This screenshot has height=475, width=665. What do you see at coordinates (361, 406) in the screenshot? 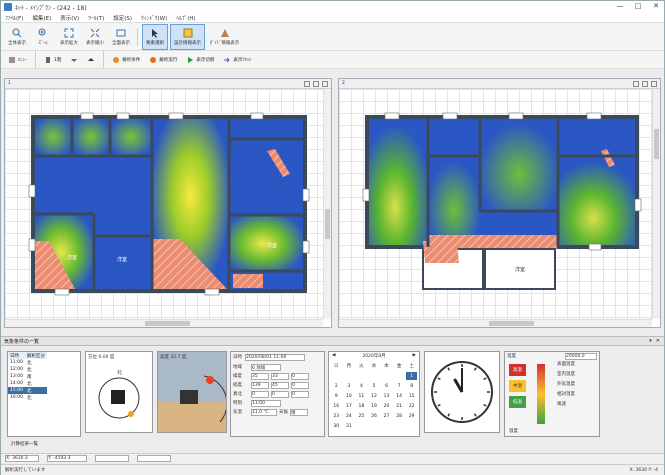
I see `calendar-day: 18` at bounding box center [361, 406].